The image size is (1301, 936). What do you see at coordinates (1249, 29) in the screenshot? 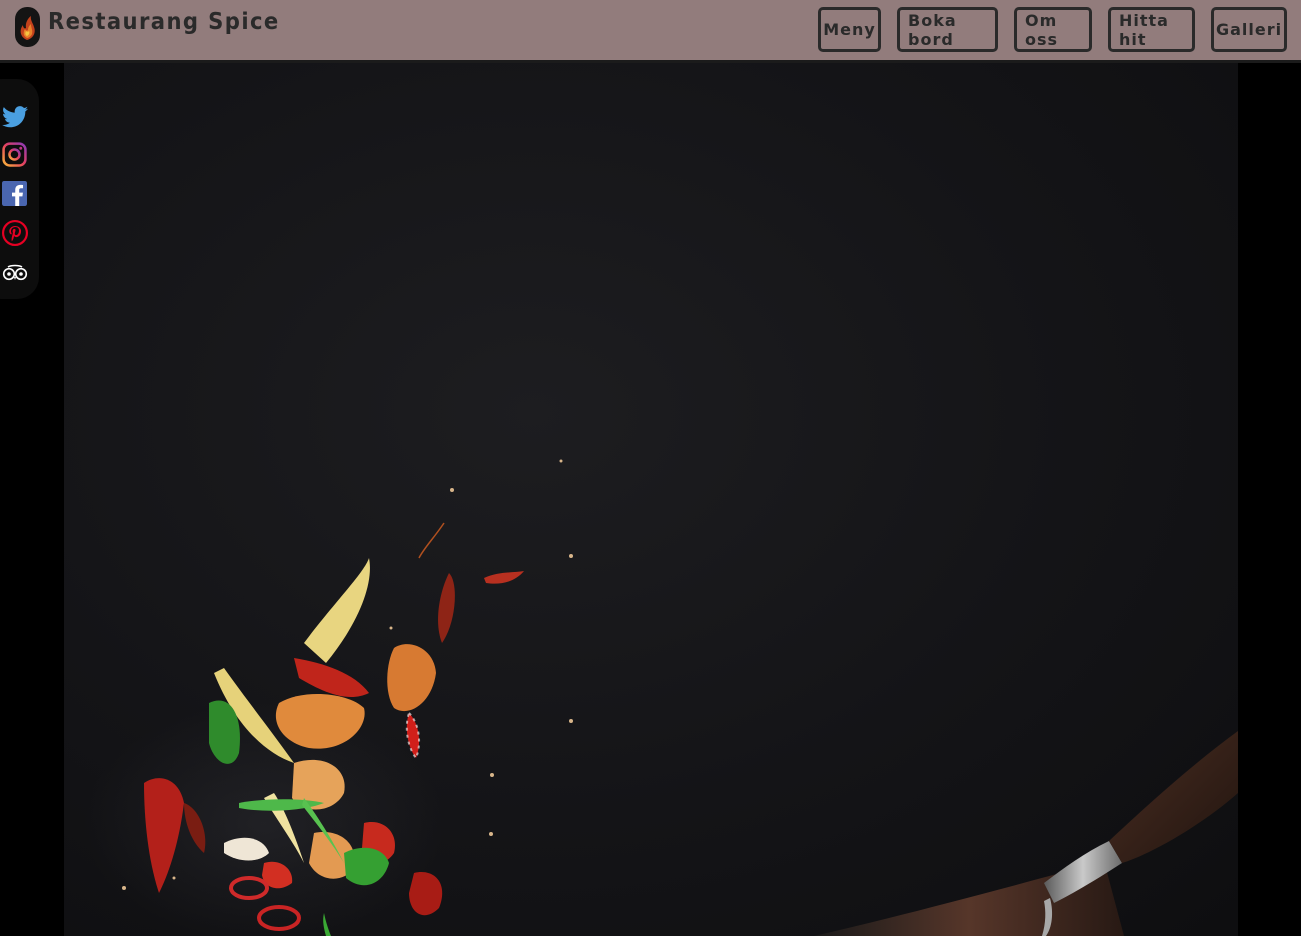
I see `nav-galleri-button: Galleri` at bounding box center [1249, 29].